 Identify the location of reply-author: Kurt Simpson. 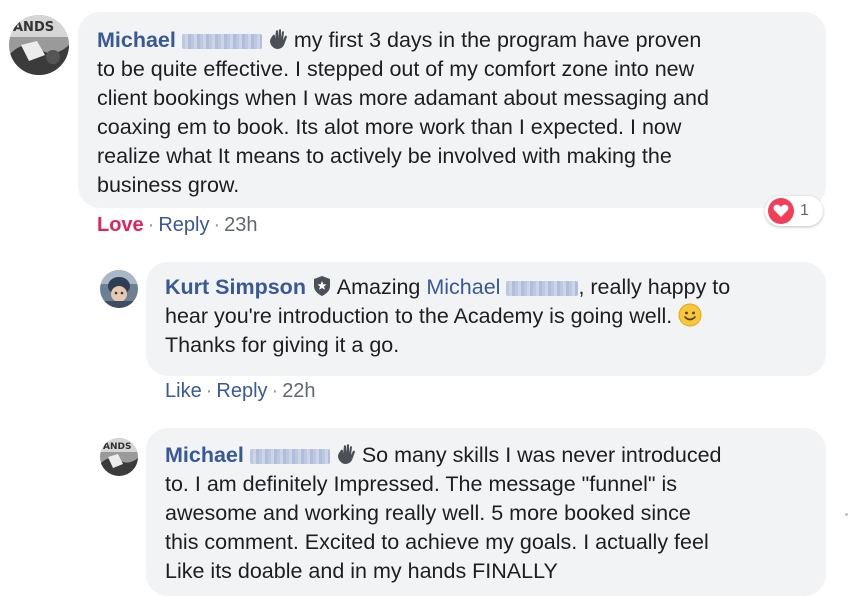
(235, 287).